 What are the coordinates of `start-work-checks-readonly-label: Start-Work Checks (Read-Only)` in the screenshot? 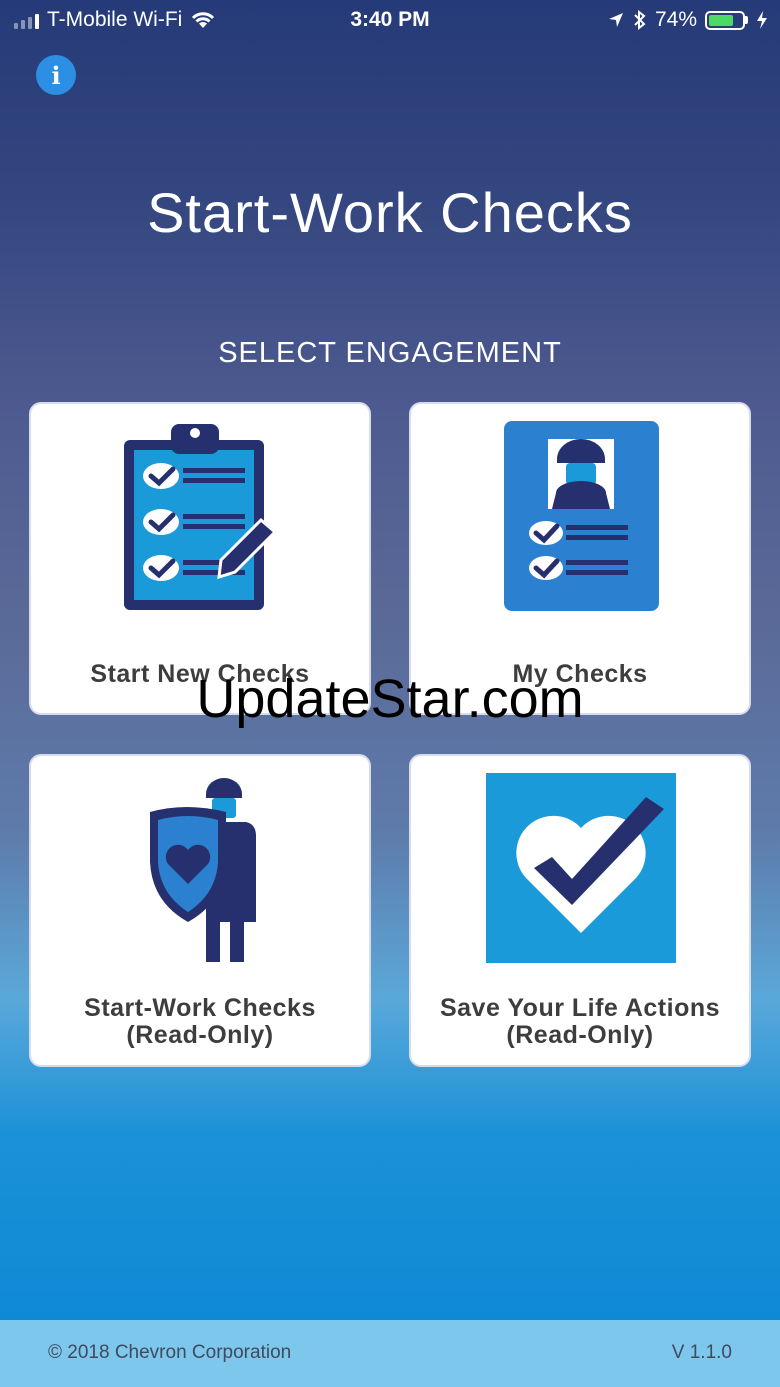 It's located at (200, 1022).